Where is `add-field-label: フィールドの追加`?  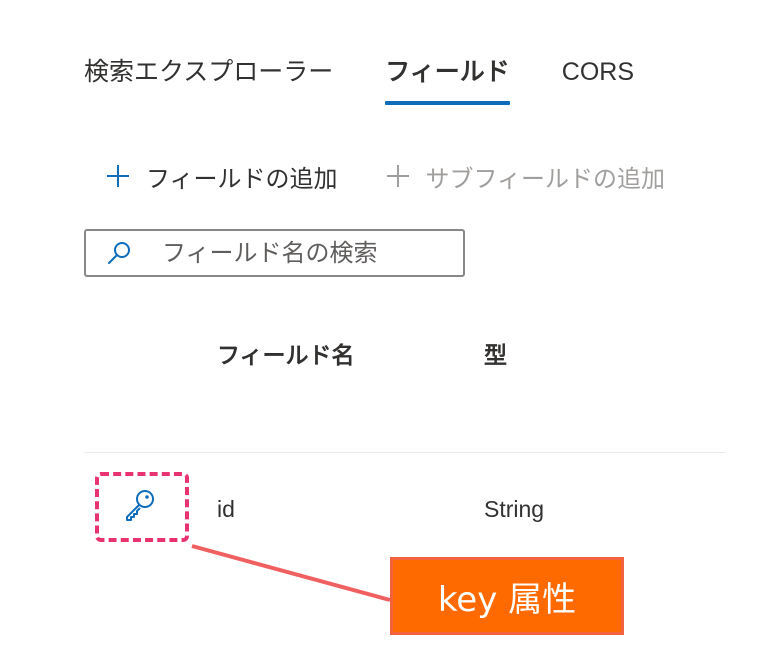
add-field-label: フィールドの追加 is located at coordinates (242, 178).